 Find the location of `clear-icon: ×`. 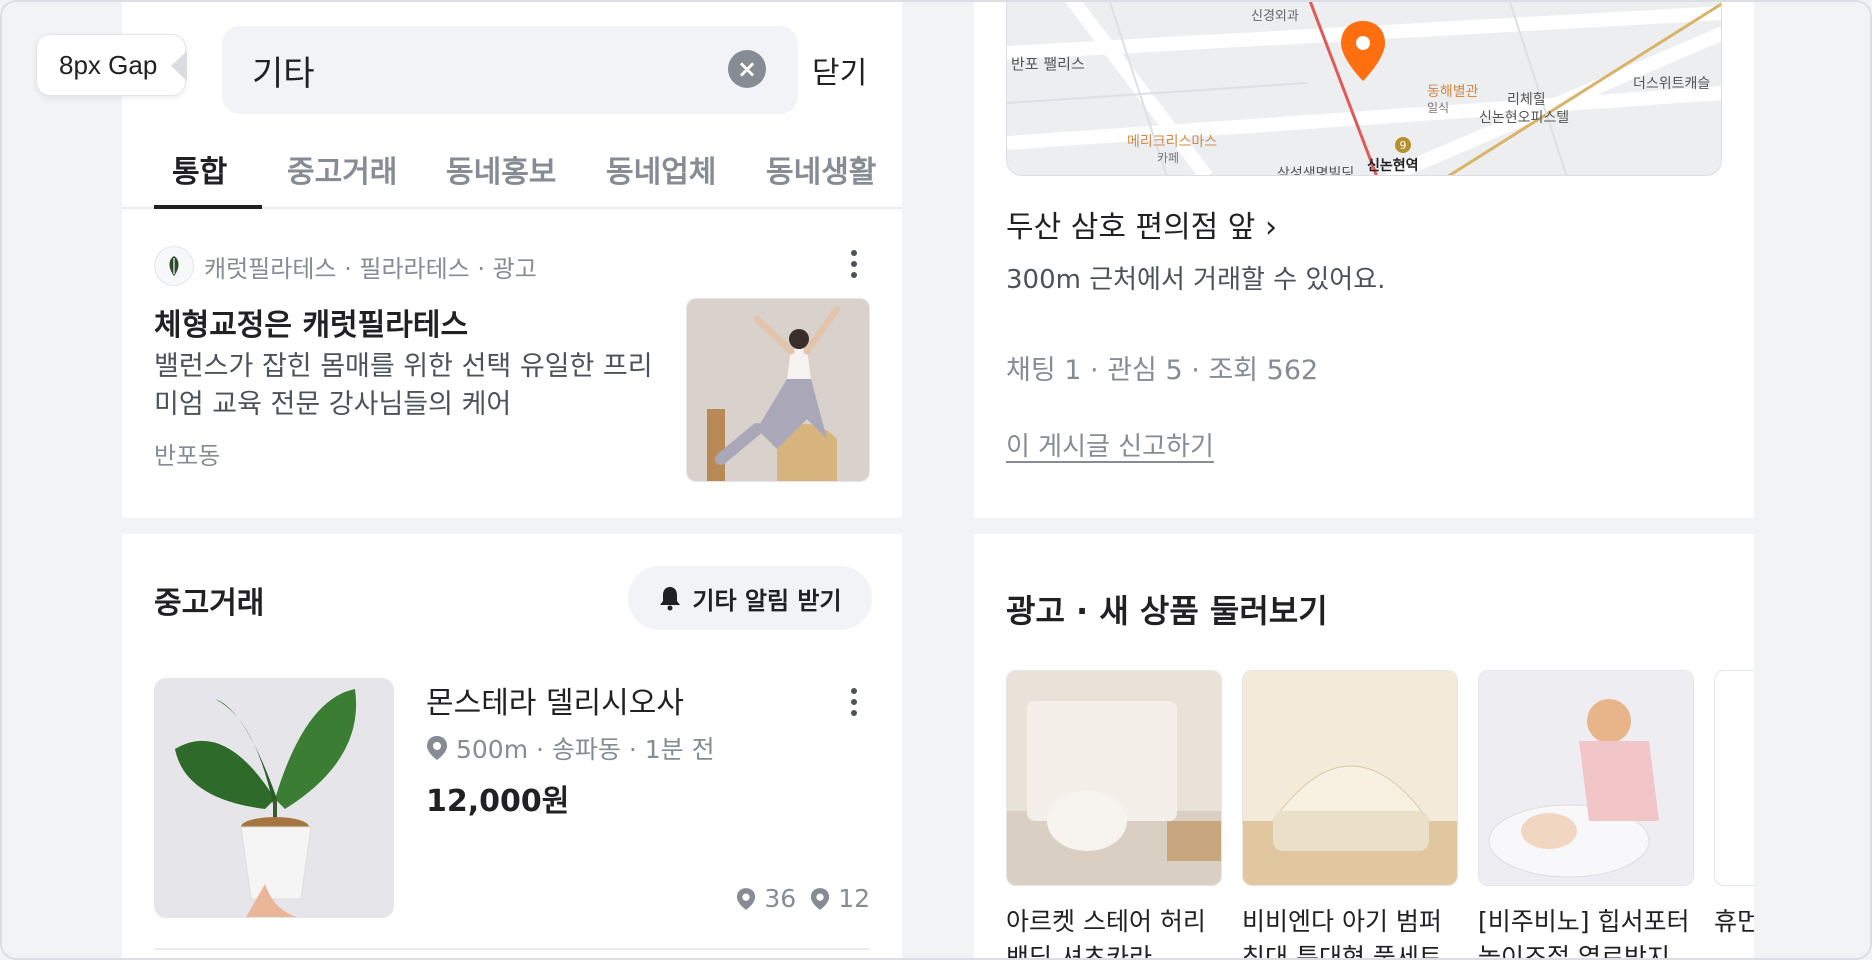

clear-icon: × is located at coordinates (747, 69).